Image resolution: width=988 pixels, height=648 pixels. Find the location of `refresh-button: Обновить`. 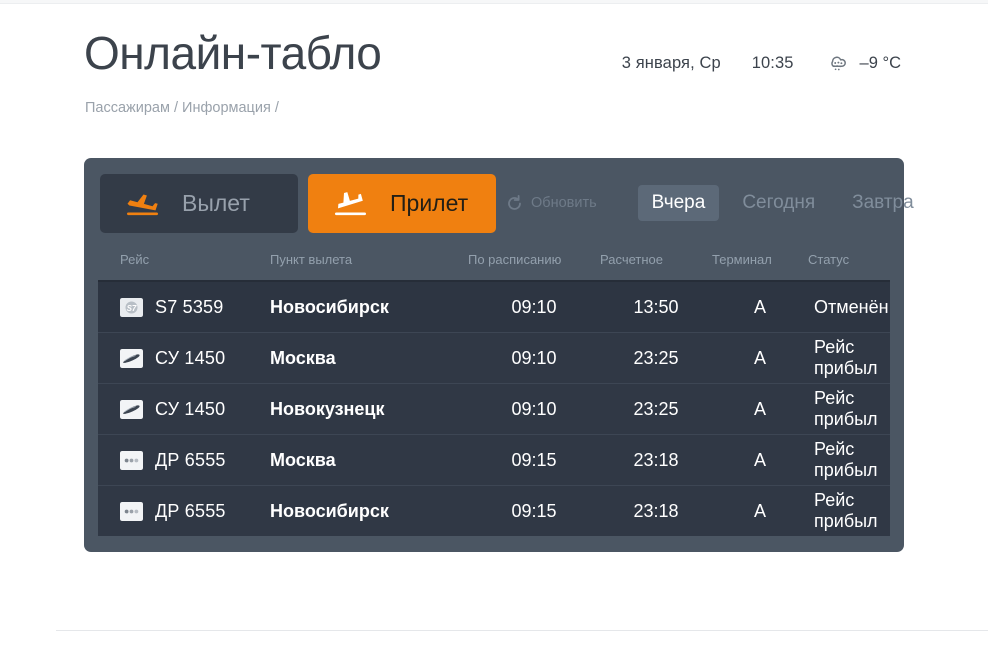

refresh-button: Обновить is located at coordinates (551, 203).